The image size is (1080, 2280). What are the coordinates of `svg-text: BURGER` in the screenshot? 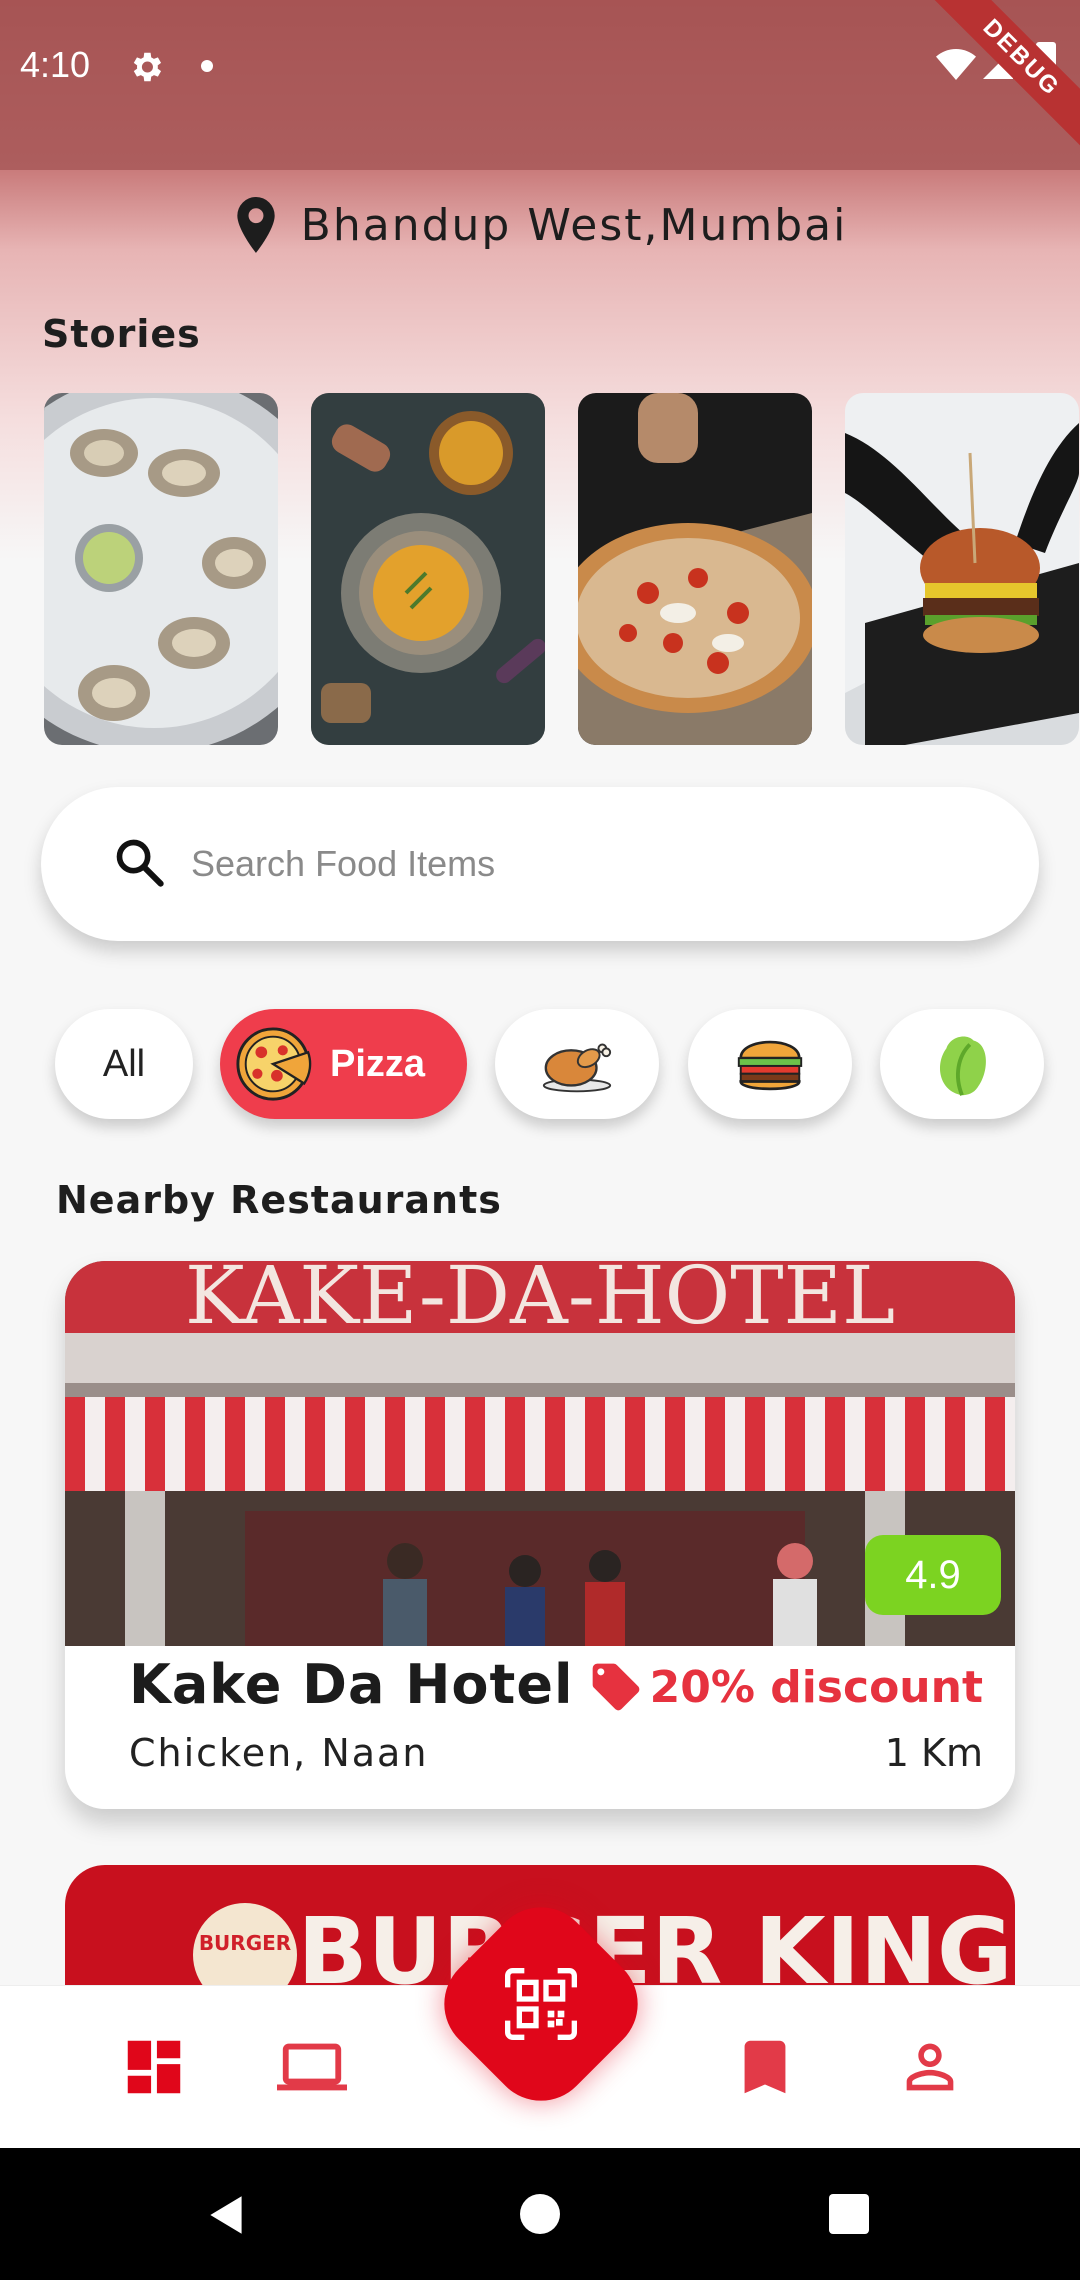 It's located at (245, 1943).